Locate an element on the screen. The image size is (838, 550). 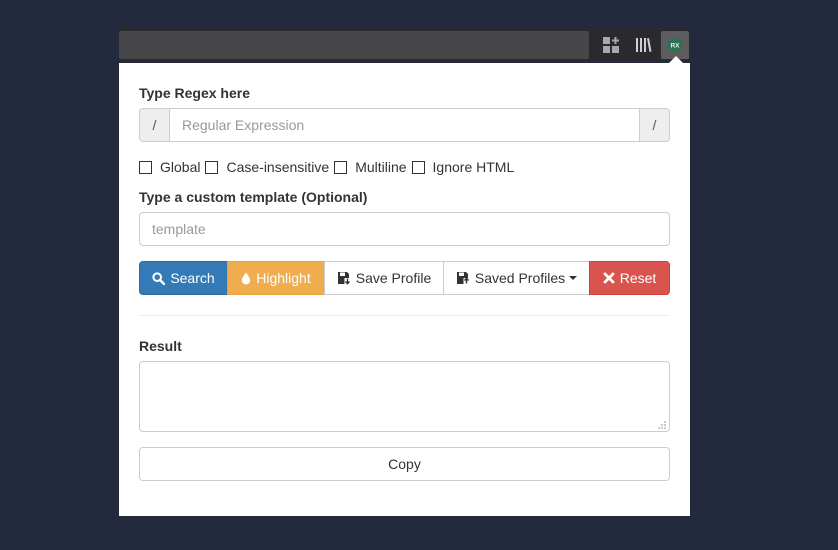
reset-button: Reset is located at coordinates (629, 278).